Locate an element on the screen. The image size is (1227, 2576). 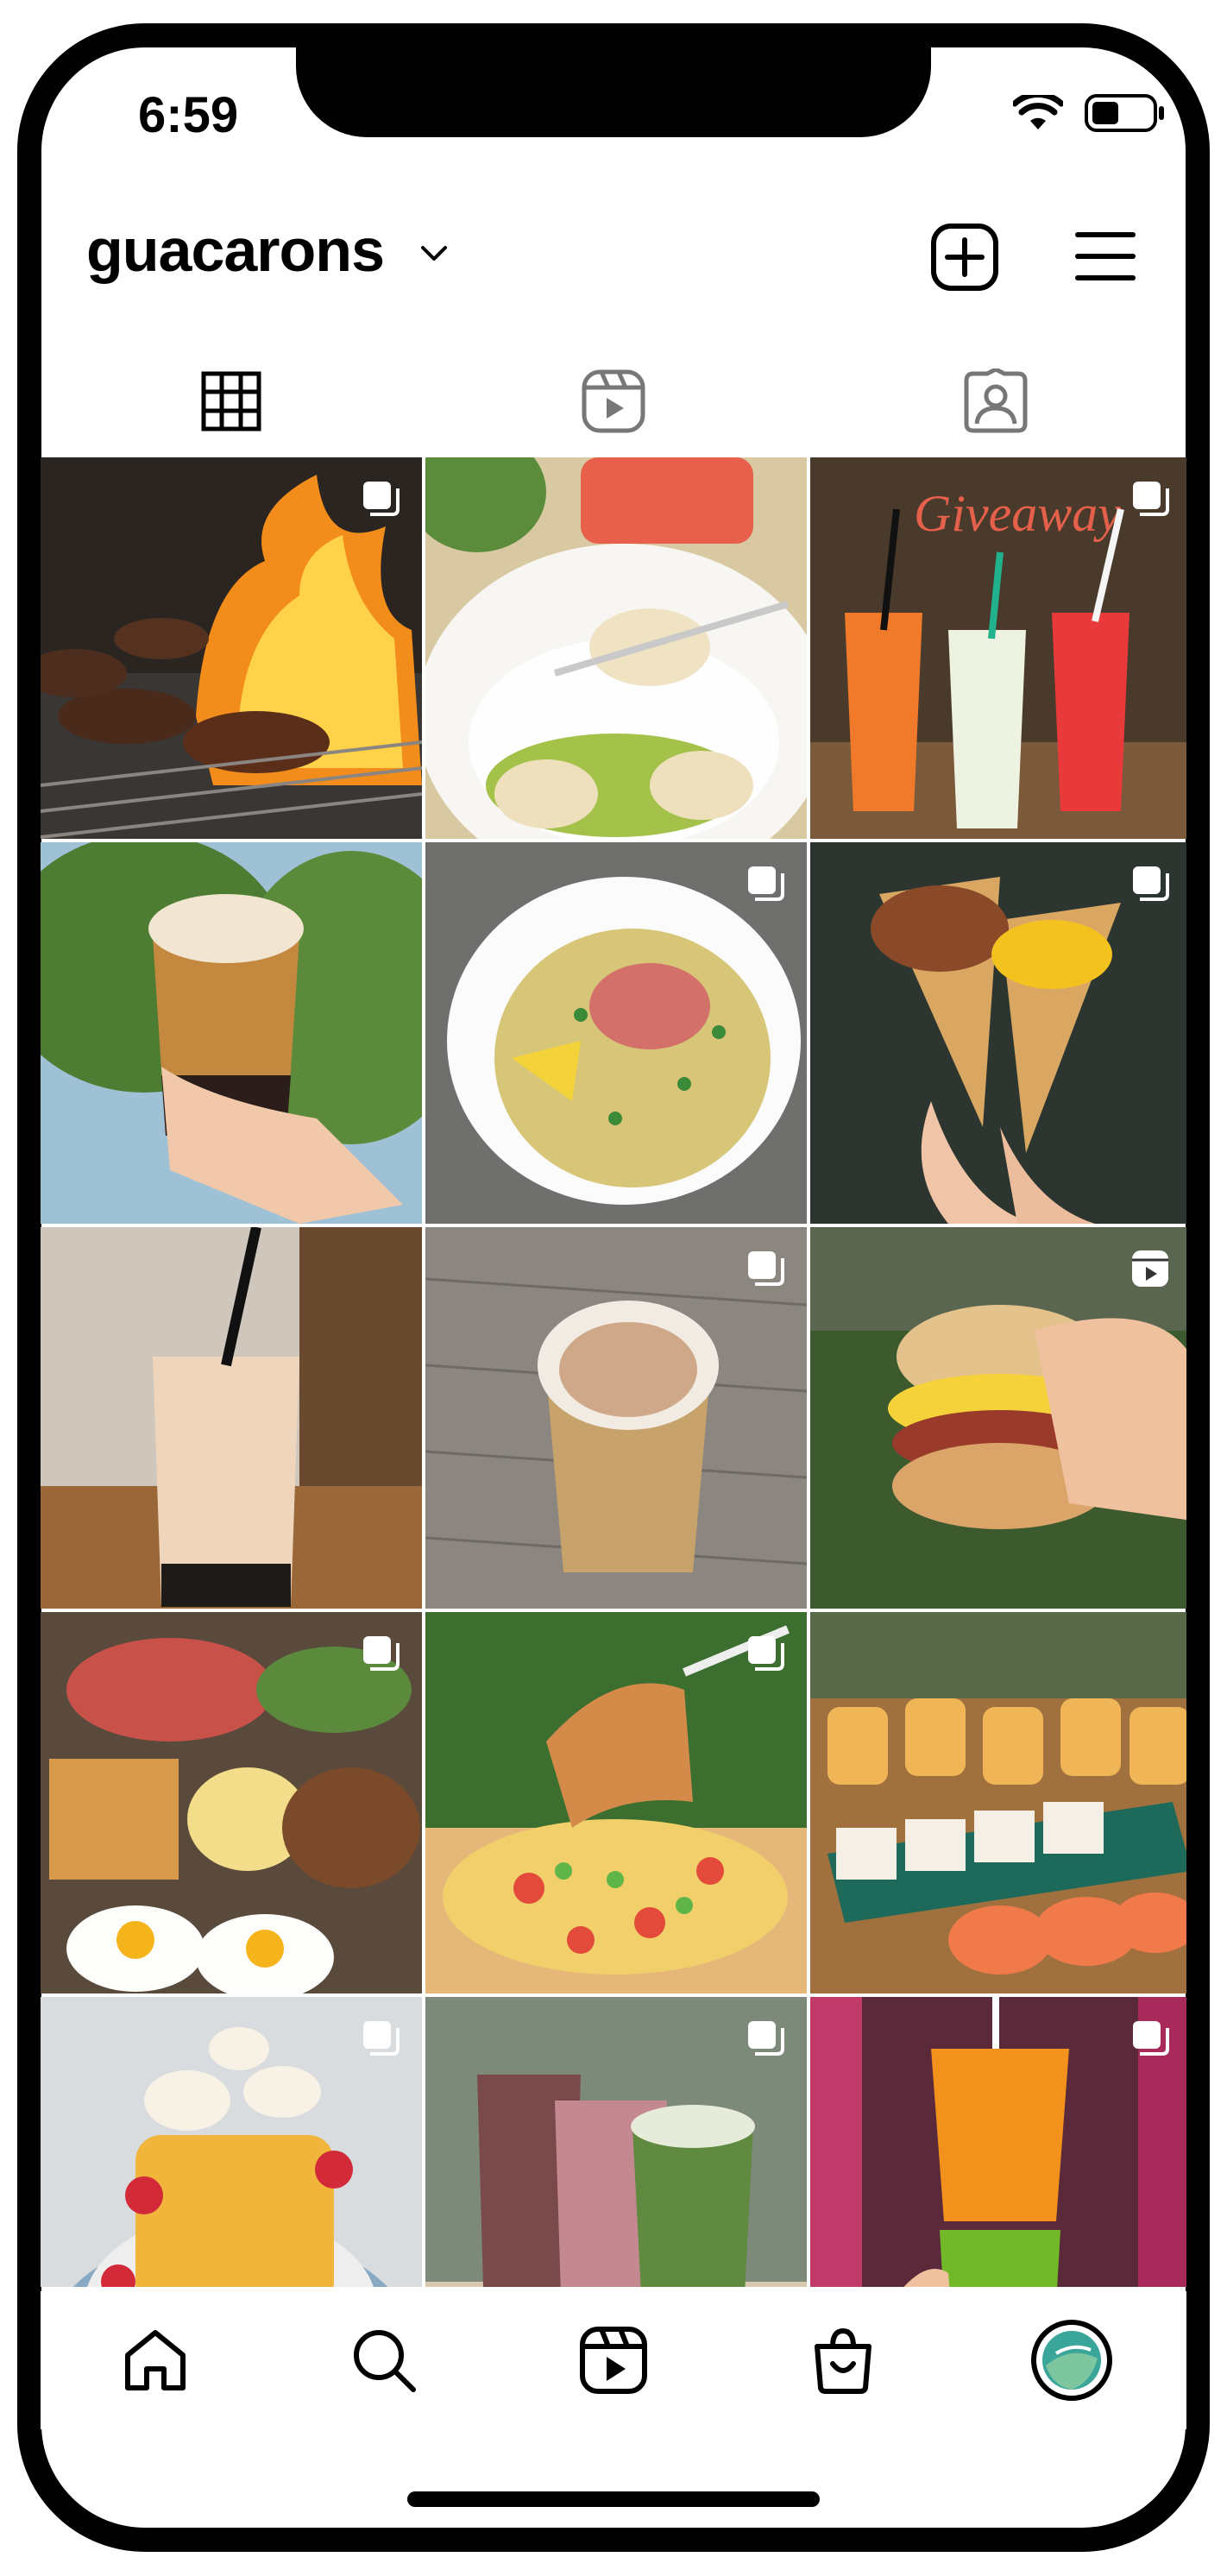
home-indicator is located at coordinates (613, 2499).